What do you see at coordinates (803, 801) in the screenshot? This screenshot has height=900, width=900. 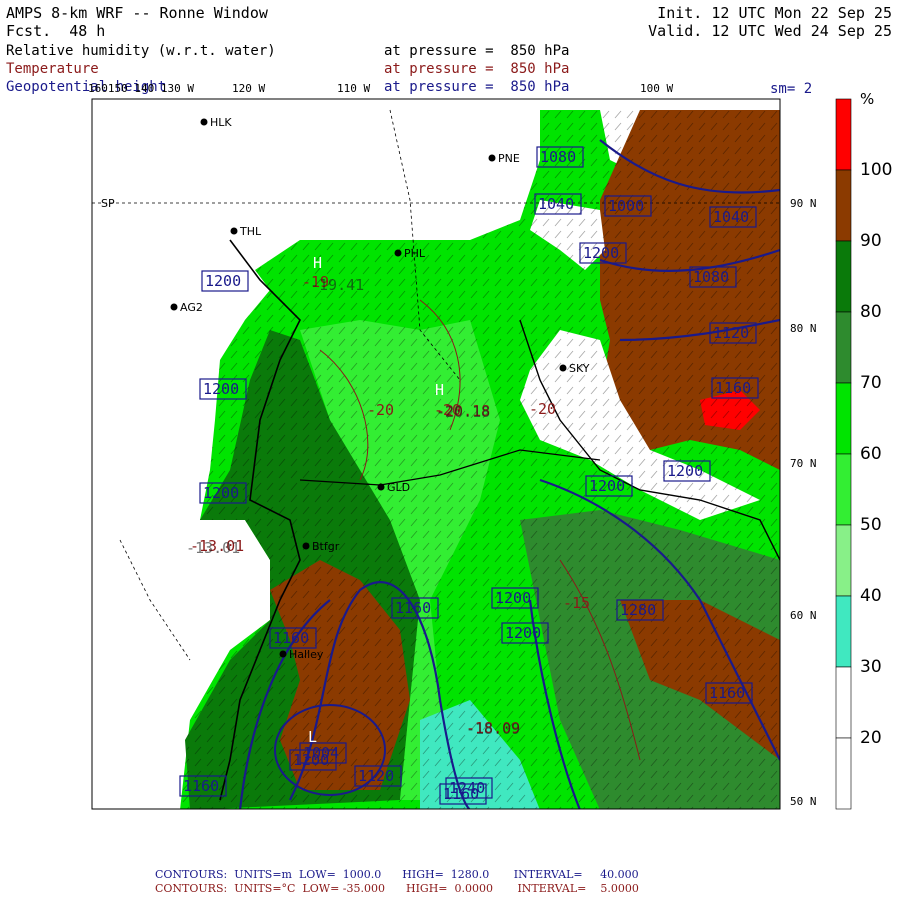 I see `lat-label: 50 N` at bounding box center [803, 801].